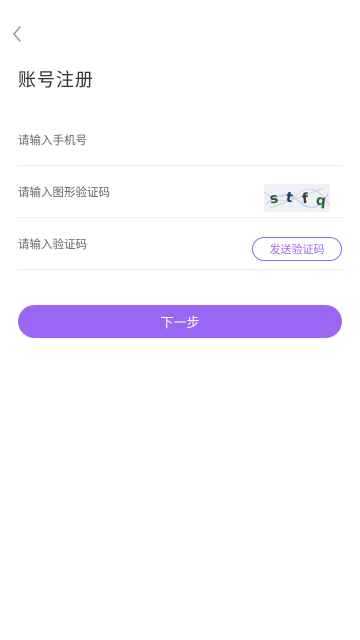  I want to click on phone-row, so click(180, 140).